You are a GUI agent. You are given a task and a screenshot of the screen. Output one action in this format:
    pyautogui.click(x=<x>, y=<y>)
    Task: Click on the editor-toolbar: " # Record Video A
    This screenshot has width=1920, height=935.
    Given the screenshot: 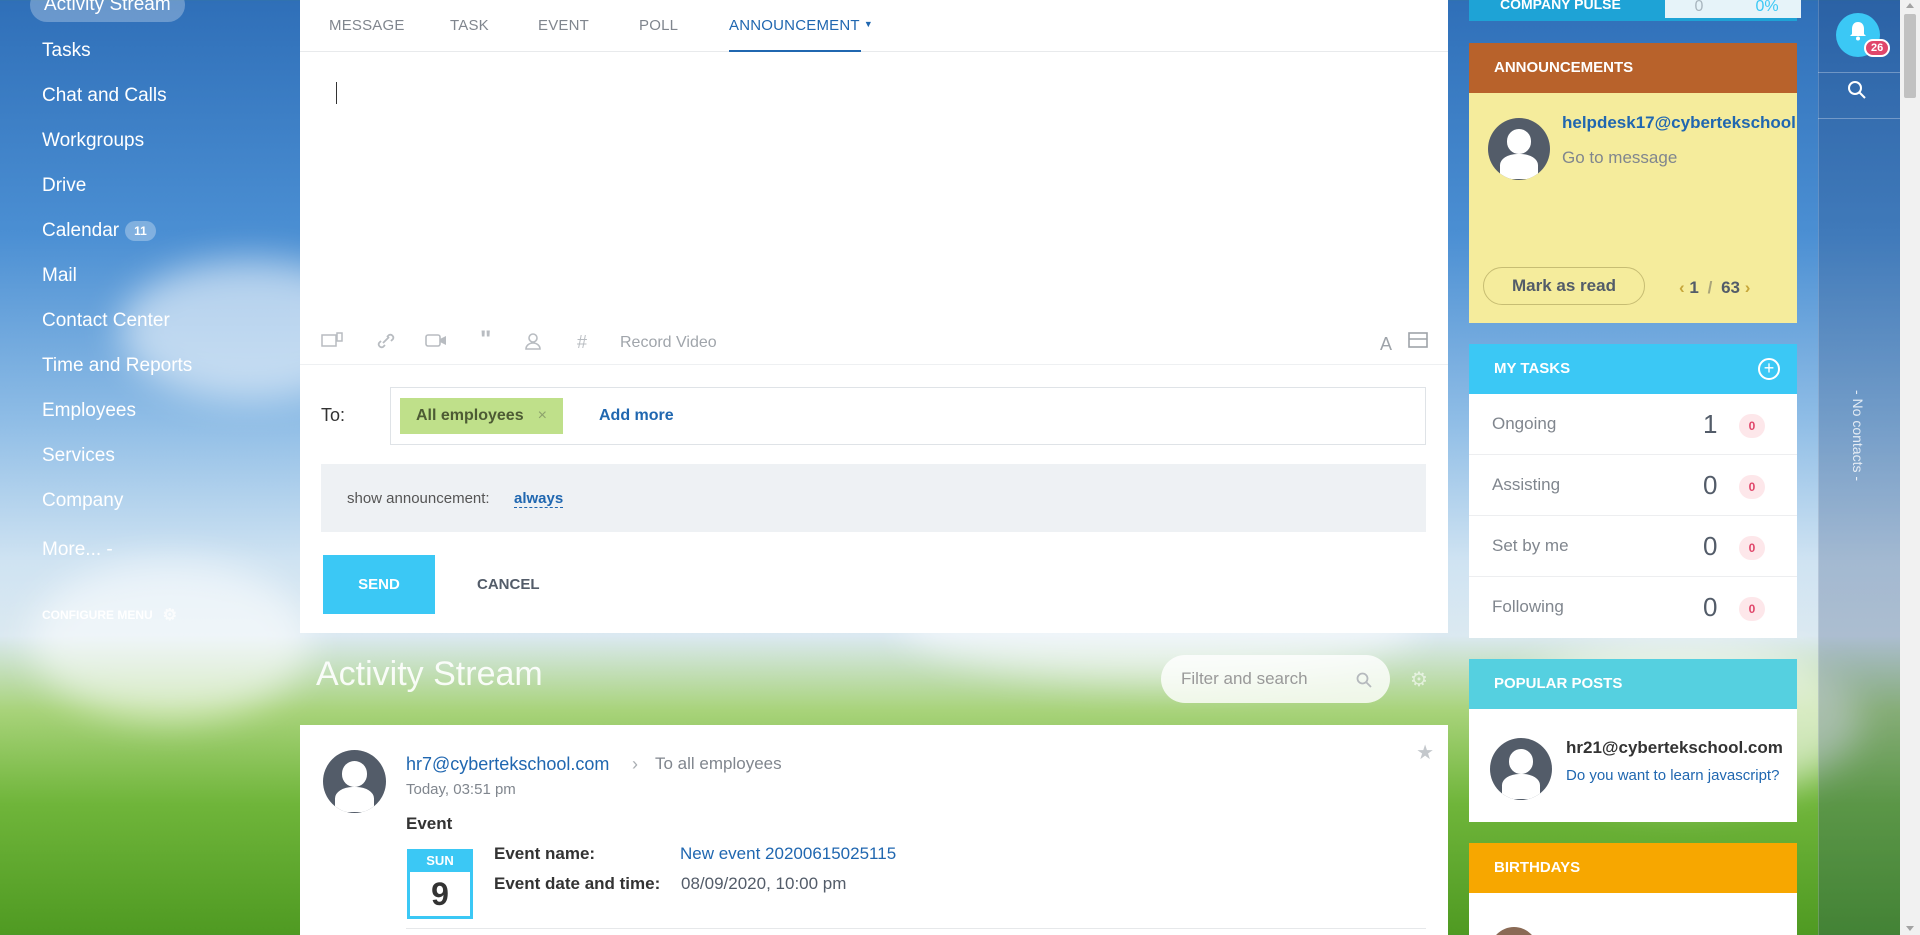 What is the action you would take?
    pyautogui.click(x=874, y=342)
    